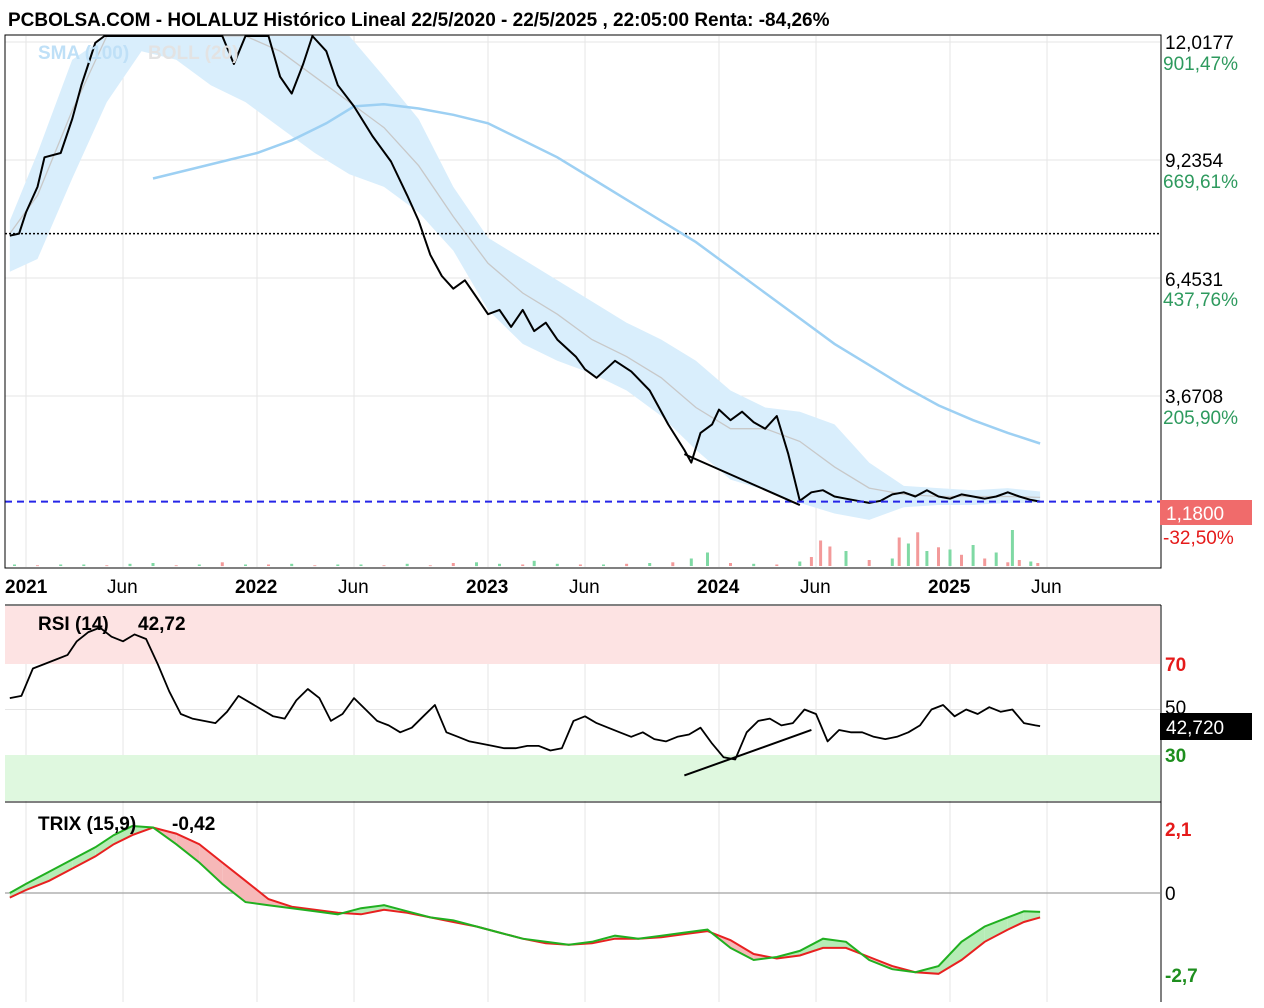 The height and width of the screenshot is (1008, 1264). I want to click on rsi-label: RSI (14), so click(73, 624).